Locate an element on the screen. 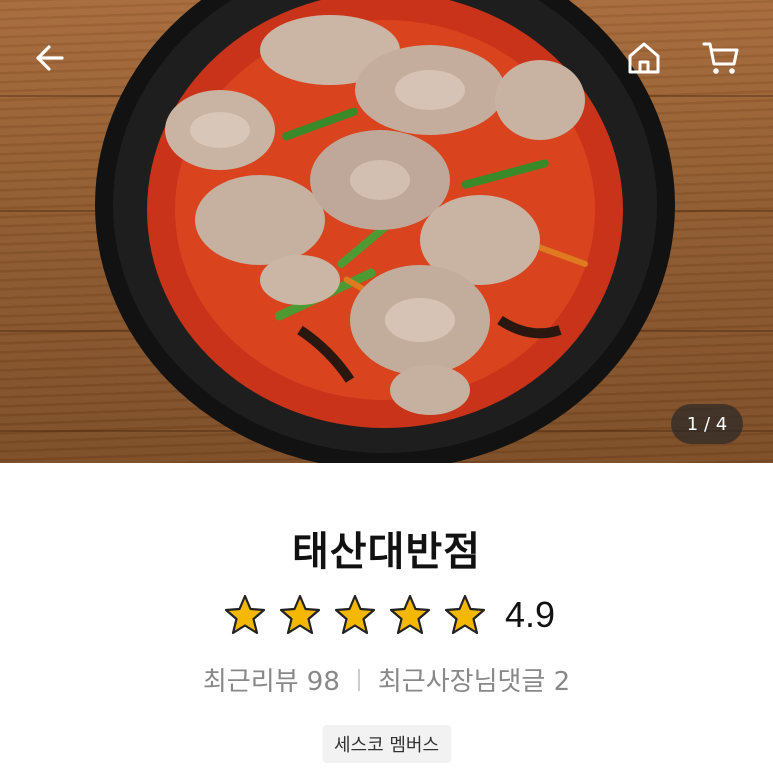  home-button is located at coordinates (644, 58).